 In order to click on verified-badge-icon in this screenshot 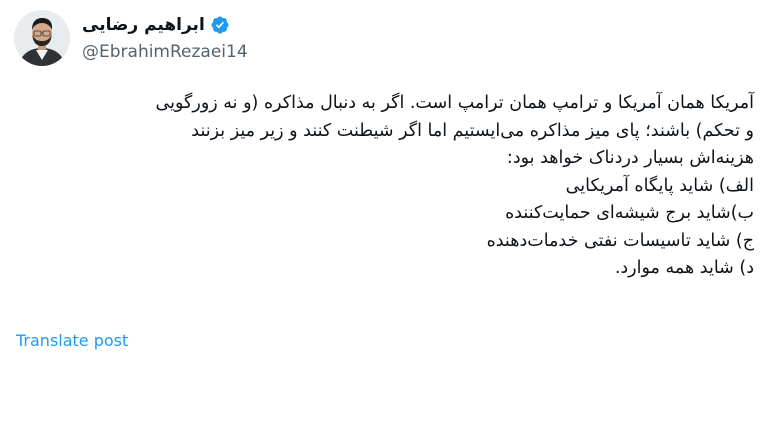, I will do `click(220, 25)`.